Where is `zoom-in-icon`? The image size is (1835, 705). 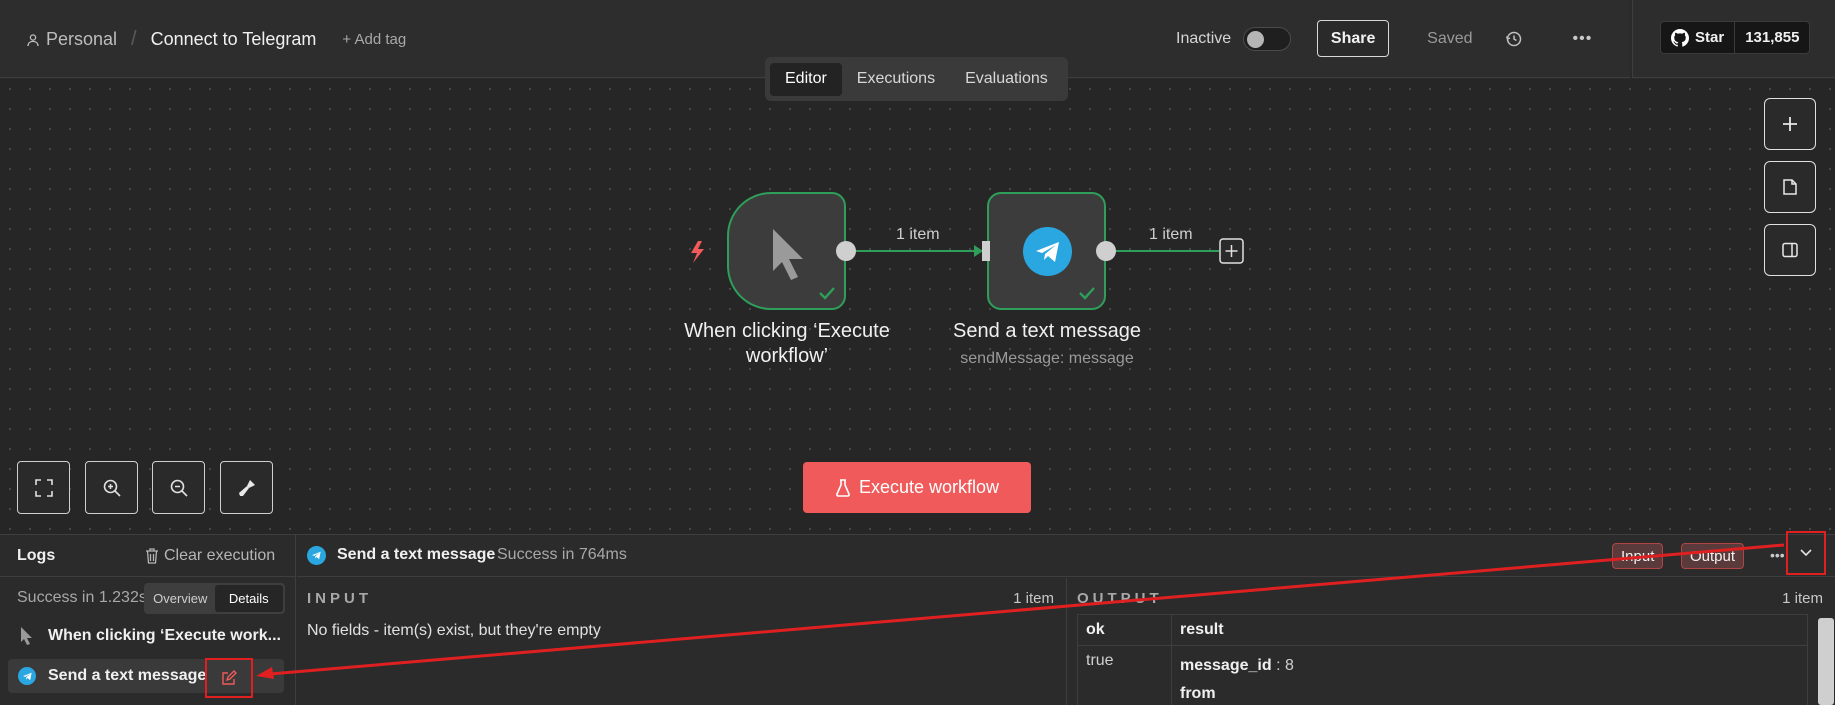 zoom-in-icon is located at coordinates (112, 488).